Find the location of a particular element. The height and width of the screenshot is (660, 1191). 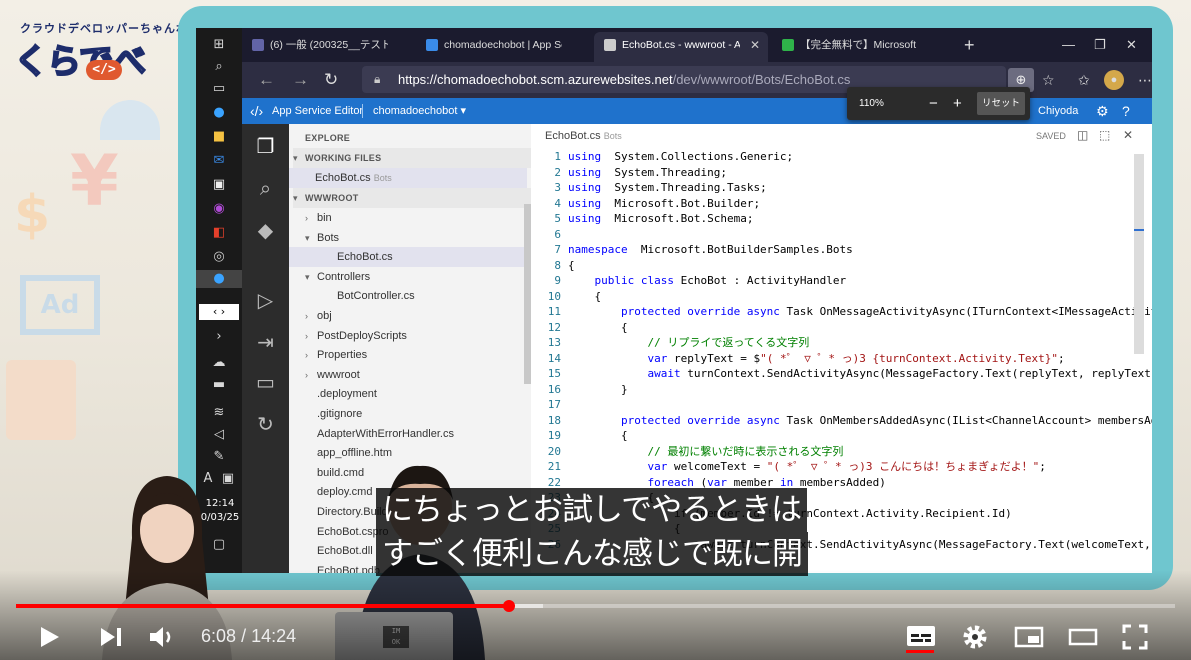

zoom-out-button: − is located at coordinates (933, 103).